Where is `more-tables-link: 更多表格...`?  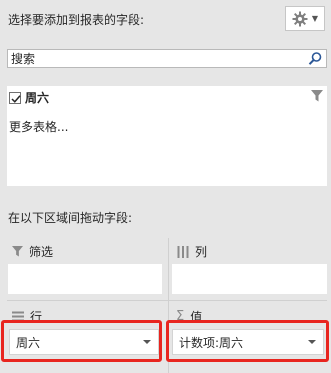 more-tables-link: 更多表格... is located at coordinates (38, 126).